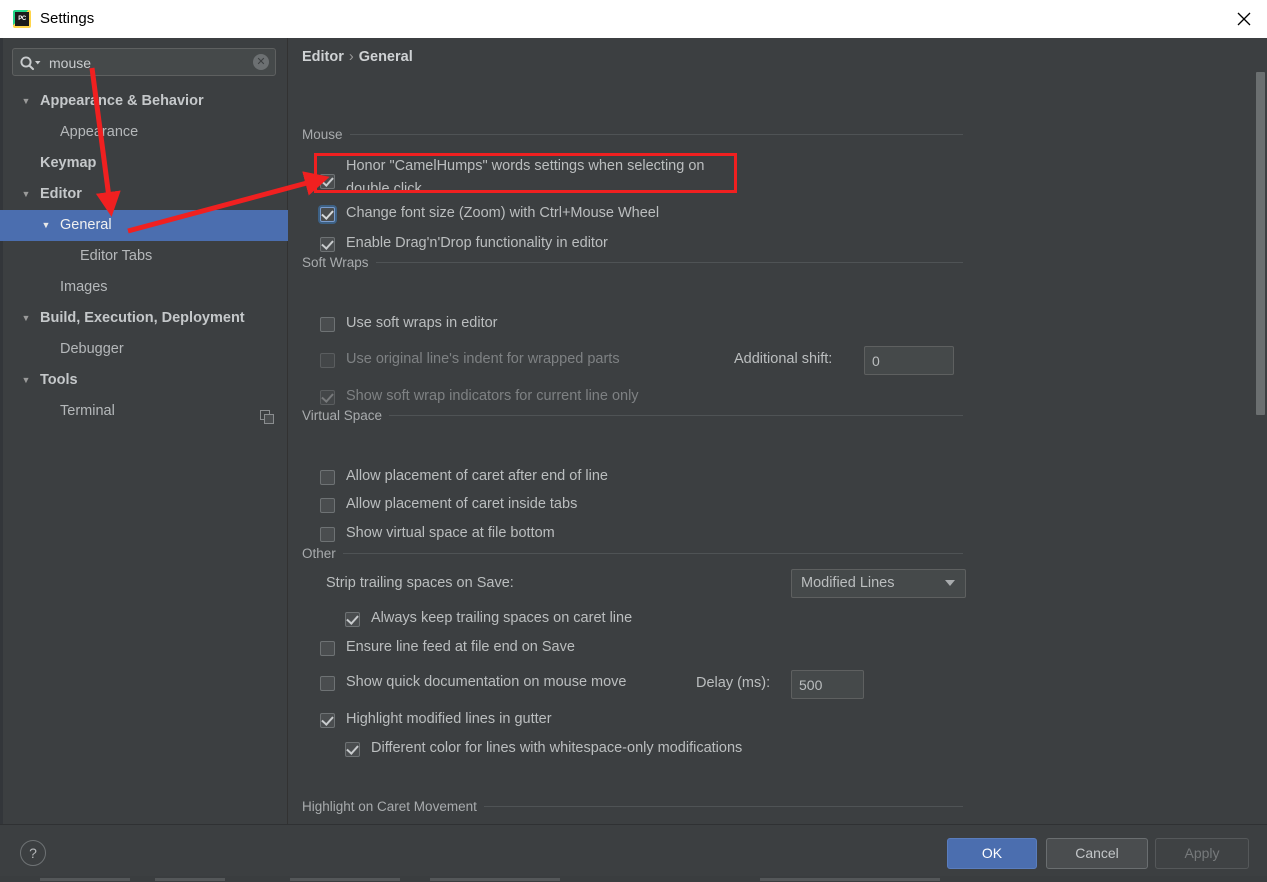 The width and height of the screenshot is (1267, 882). I want to click on virtual-space-section-title: Virtual Space, so click(346, 415).